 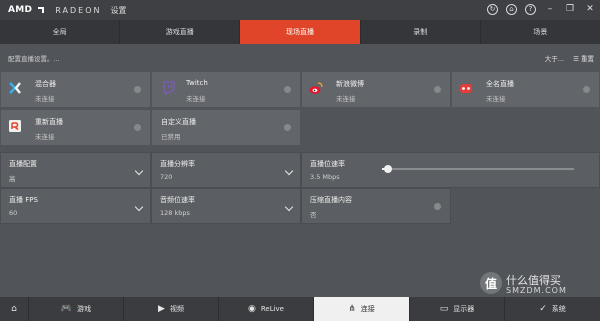 What do you see at coordinates (41, 10) in the screenshot?
I see `amd-arrow-icon` at bounding box center [41, 10].